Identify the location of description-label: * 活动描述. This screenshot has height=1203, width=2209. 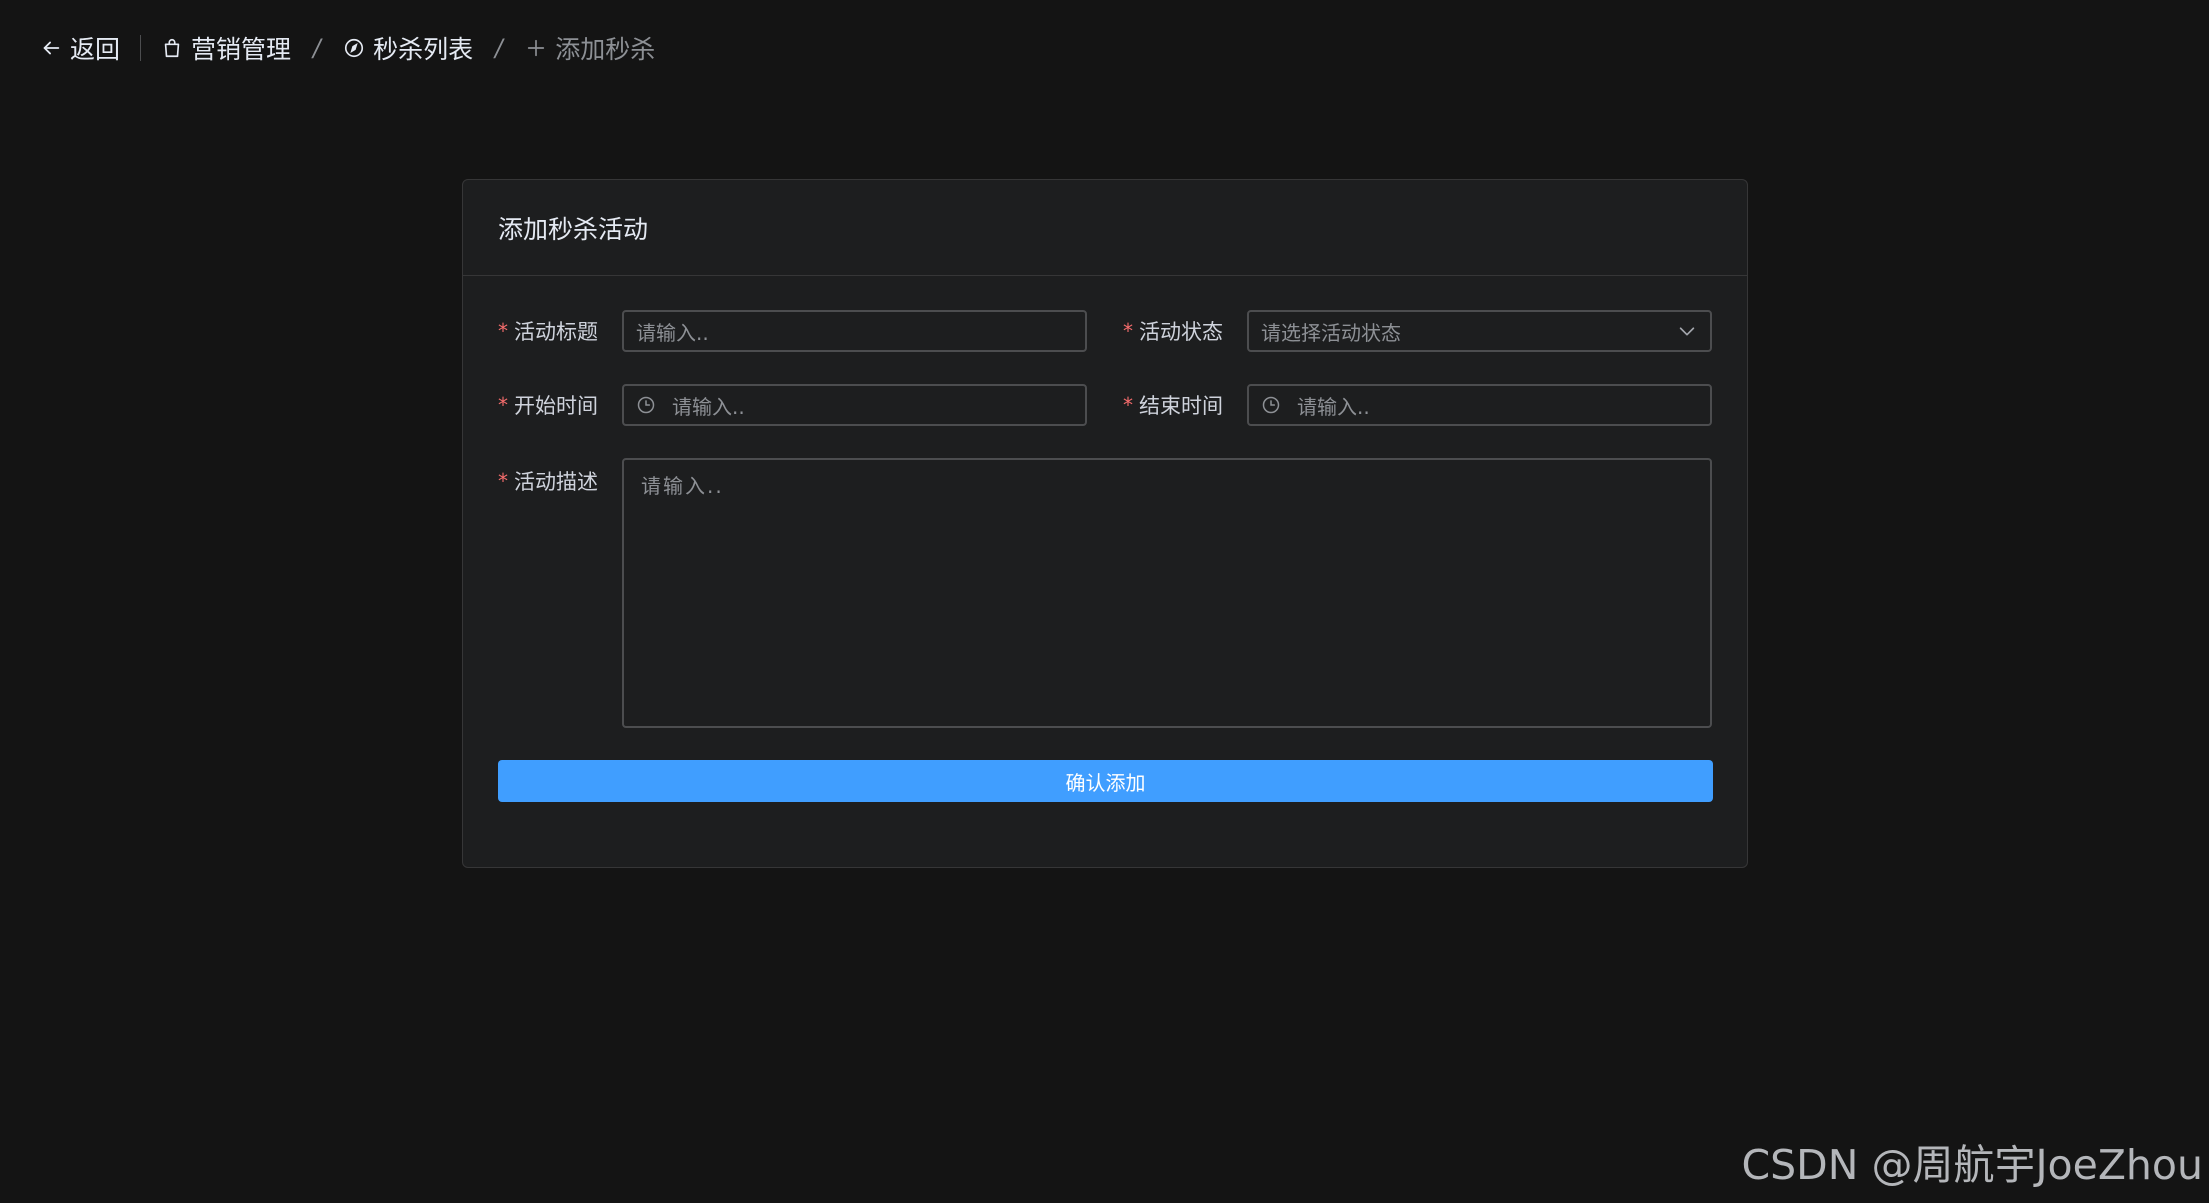
(560, 477).